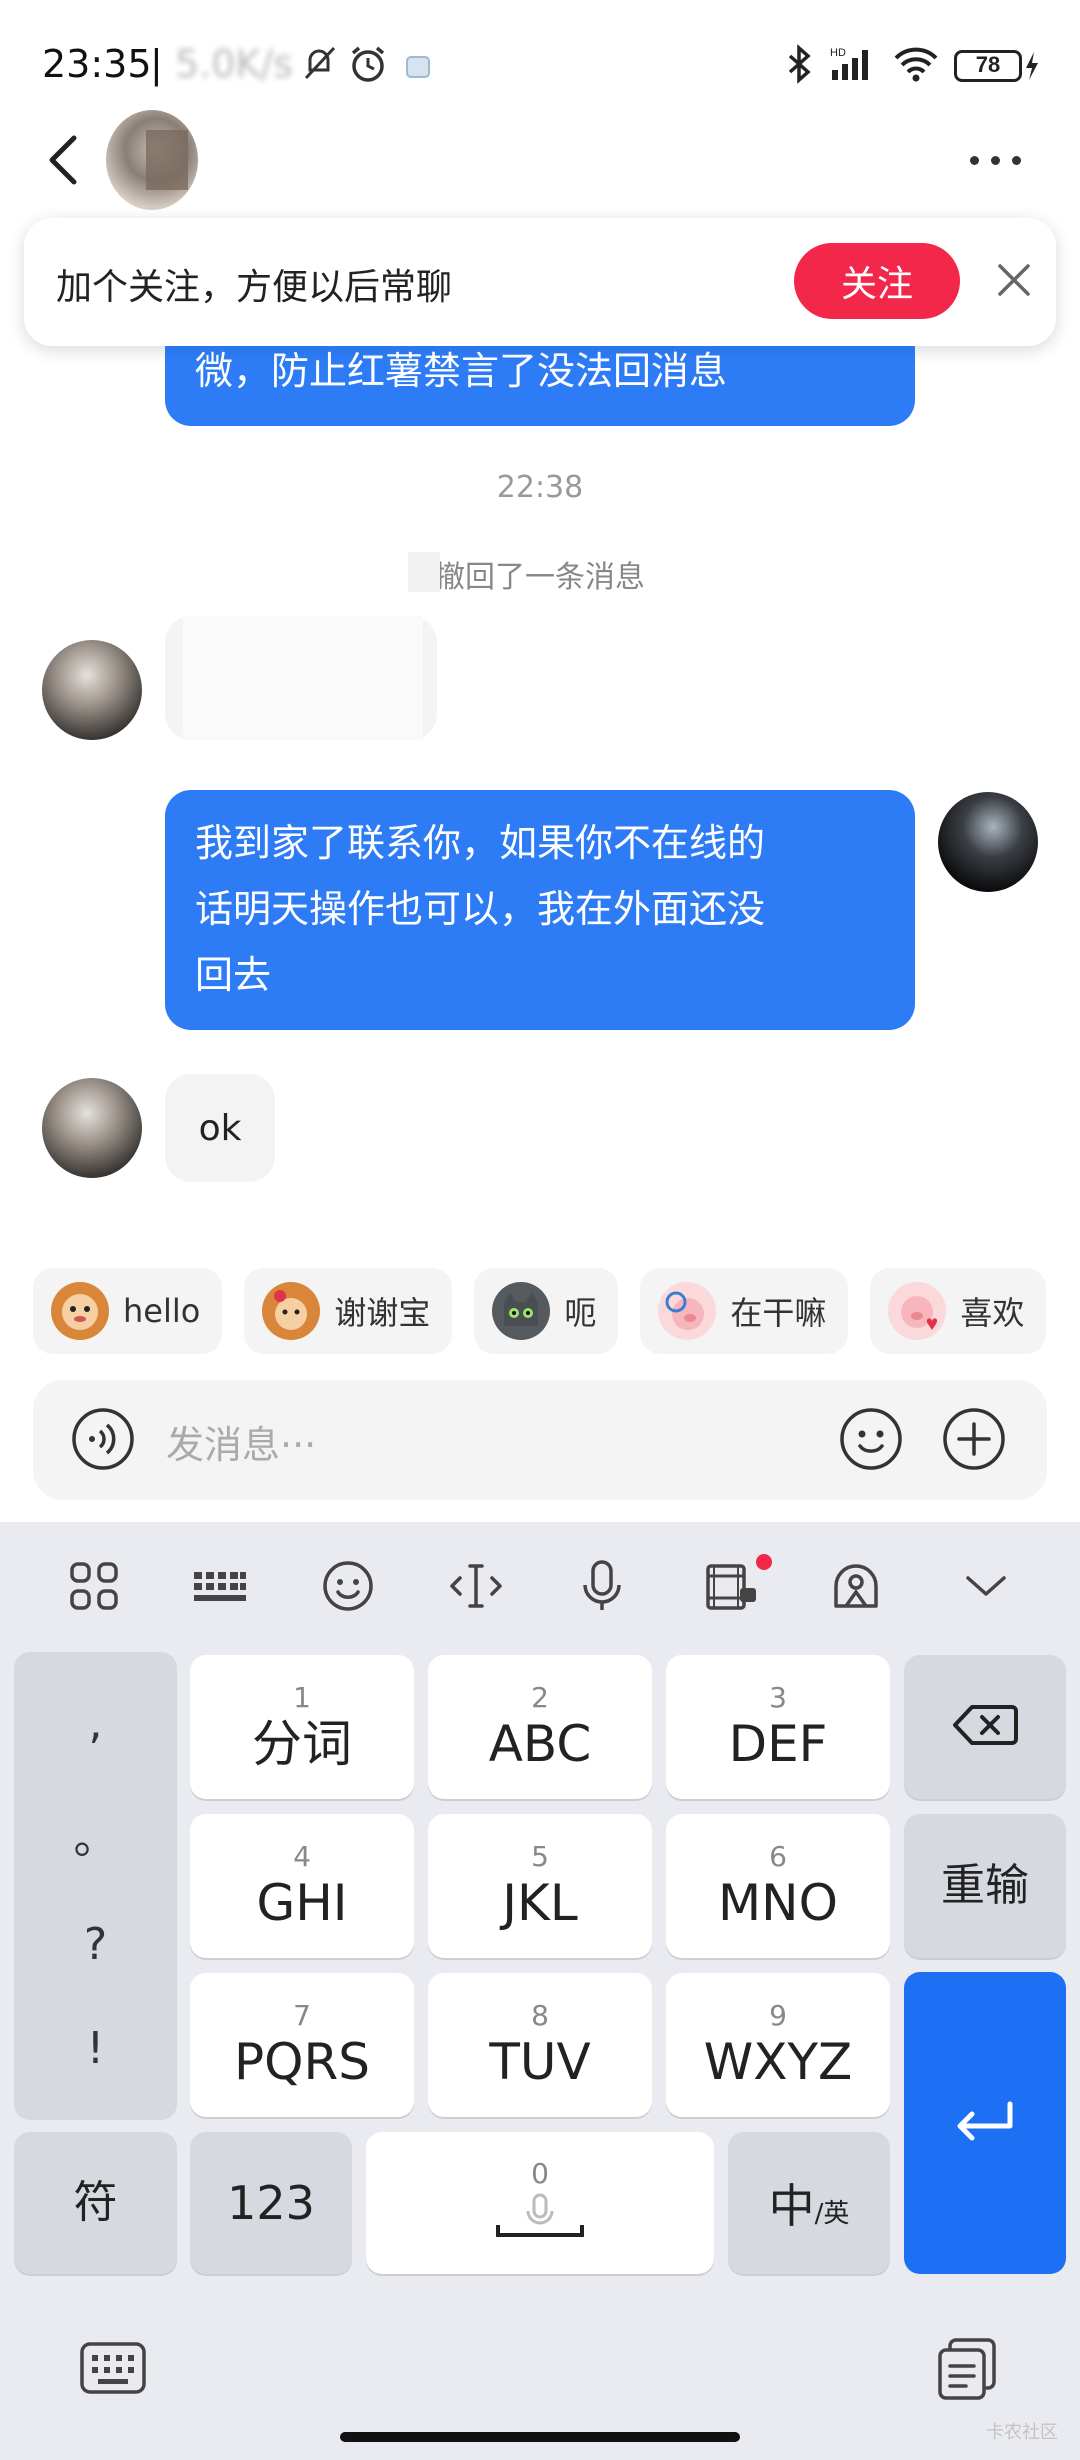  Describe the element at coordinates (853, 66) in the screenshot. I see `signal-icon: HD` at that location.